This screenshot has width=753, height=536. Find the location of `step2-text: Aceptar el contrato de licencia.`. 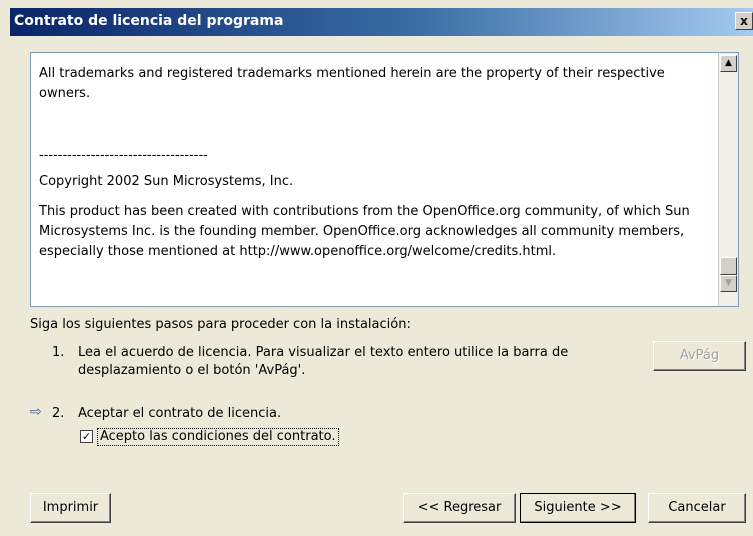

step2-text: Aceptar el contrato de licencia. is located at coordinates (180, 413).